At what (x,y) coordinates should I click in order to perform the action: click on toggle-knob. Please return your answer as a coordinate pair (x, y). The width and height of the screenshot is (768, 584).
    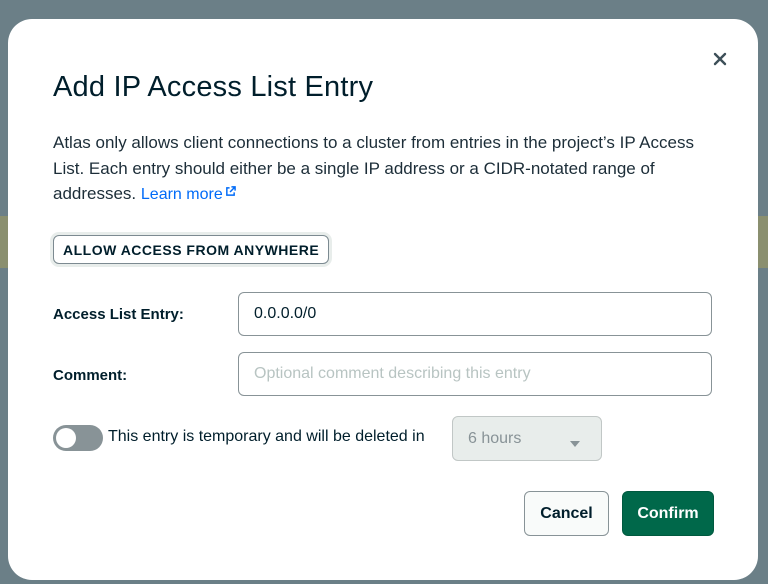
    Looking at the image, I should click on (66, 438).